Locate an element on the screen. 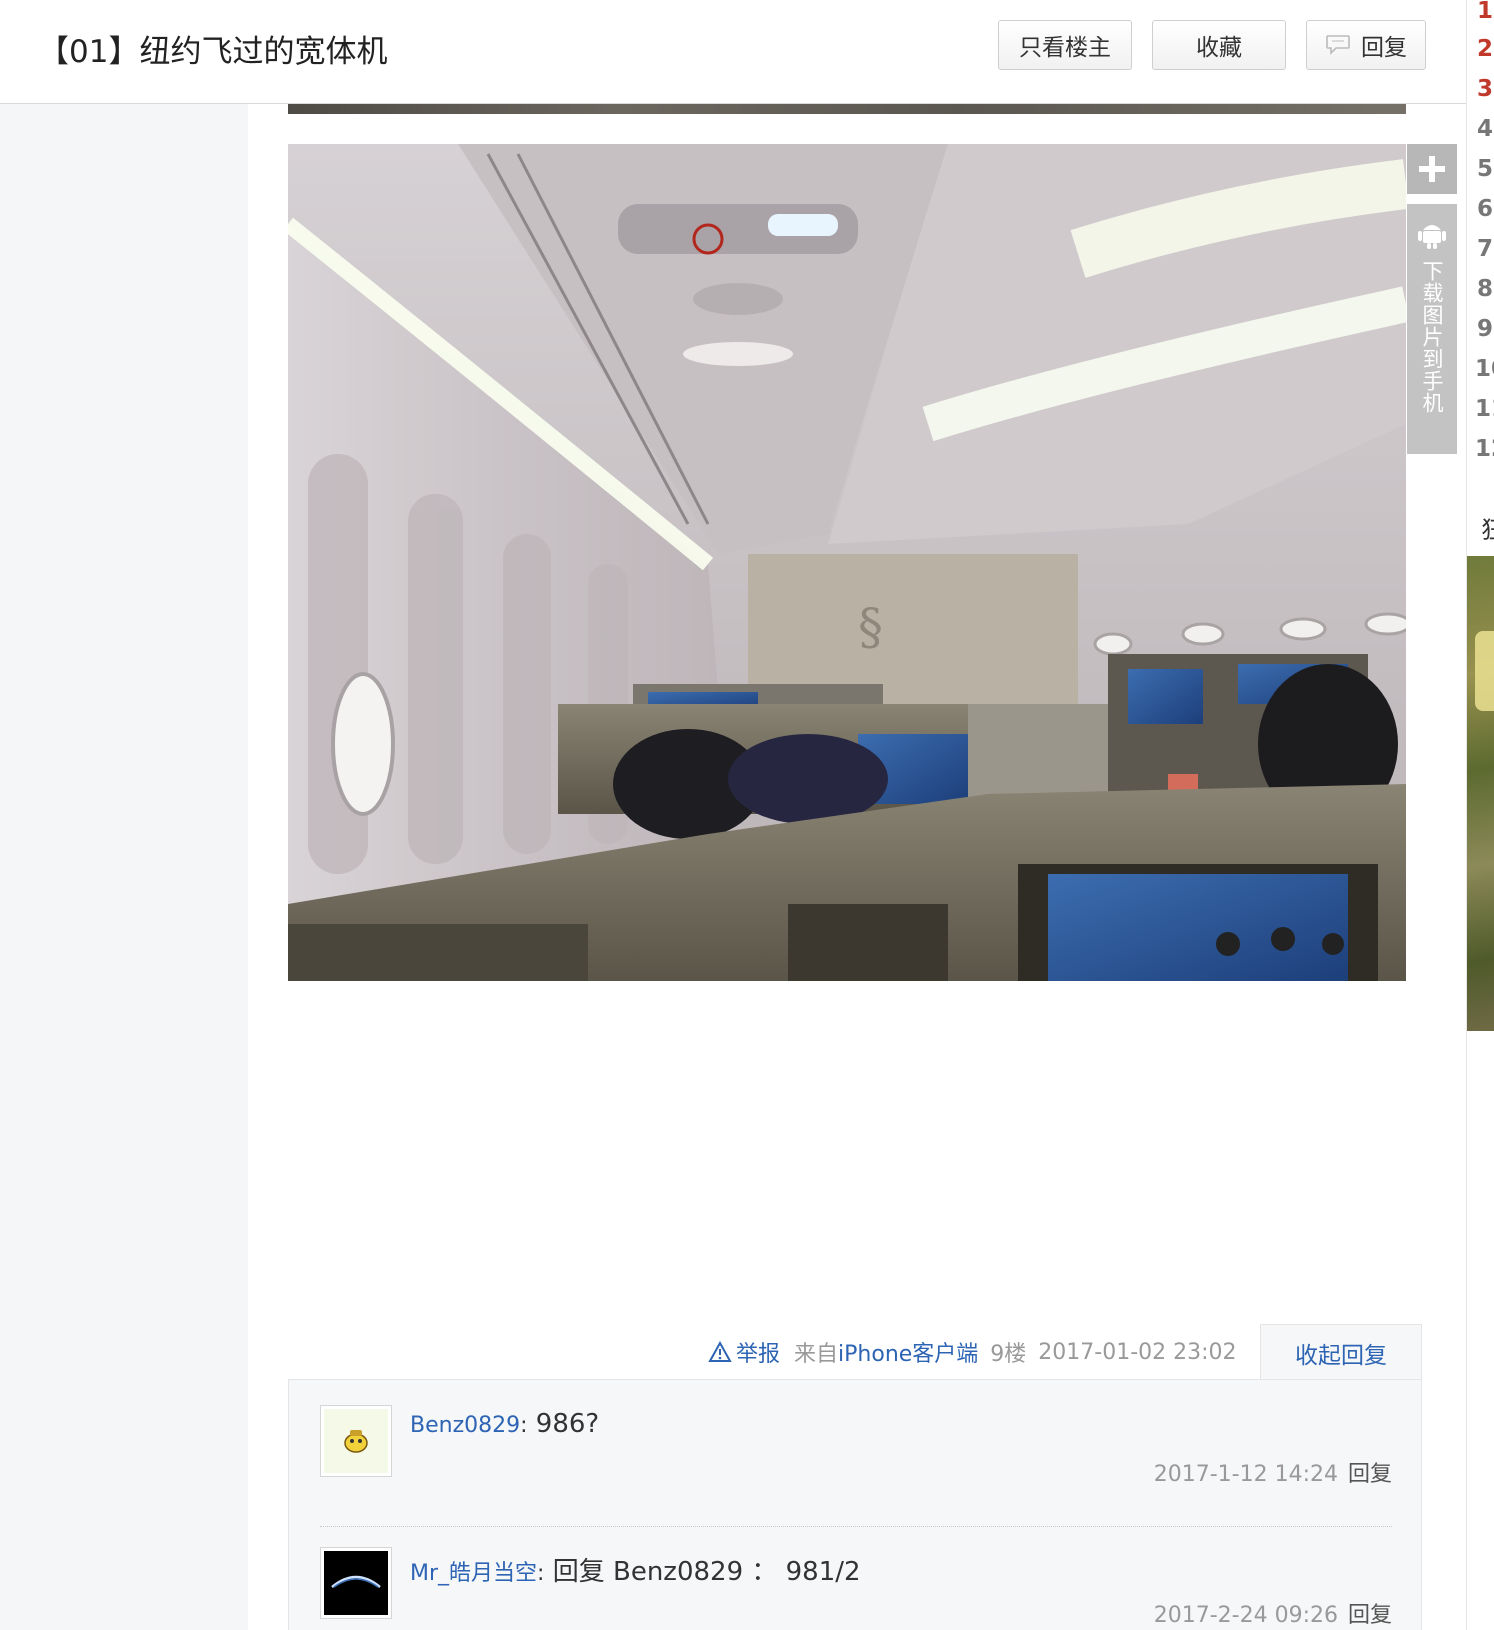 This screenshot has height=1630, width=1494. comment-footer: 2017-1-12 14:24 回复 is located at coordinates (1273, 1472).